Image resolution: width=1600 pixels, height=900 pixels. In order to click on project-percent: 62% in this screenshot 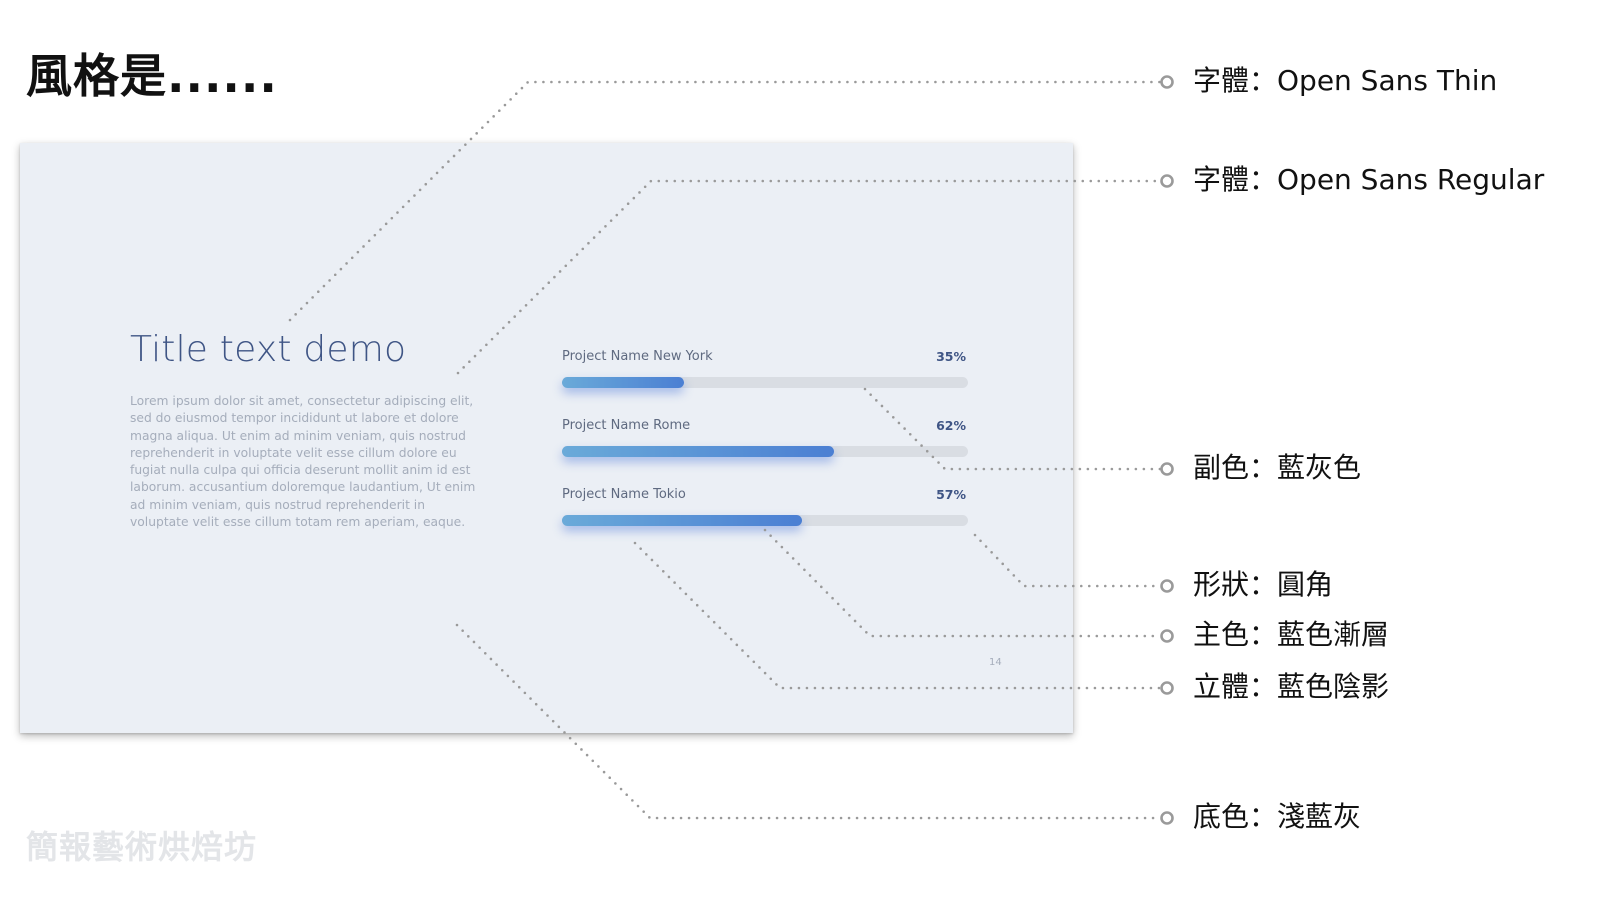, I will do `click(951, 425)`.